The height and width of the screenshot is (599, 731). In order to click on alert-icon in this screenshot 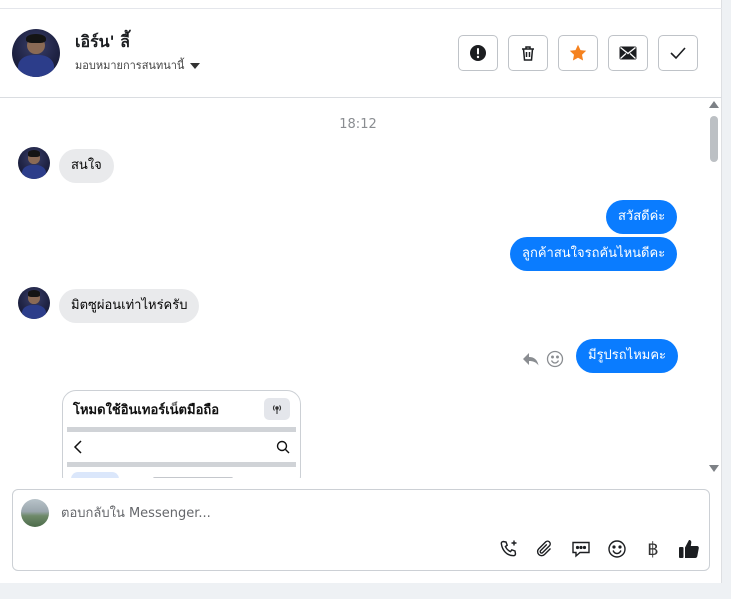, I will do `click(478, 53)`.